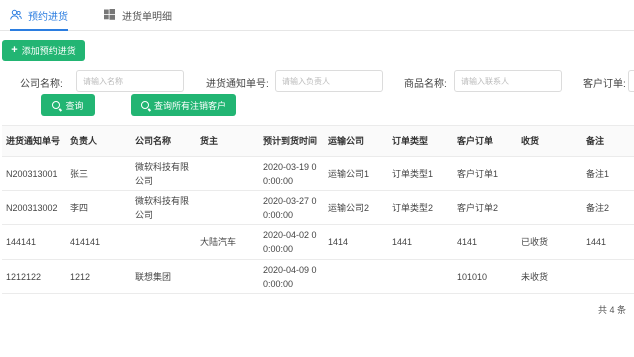 This screenshot has height=357, width=634. What do you see at coordinates (402, 242) in the screenshot?
I see `cell-order-type: 1441` at bounding box center [402, 242].